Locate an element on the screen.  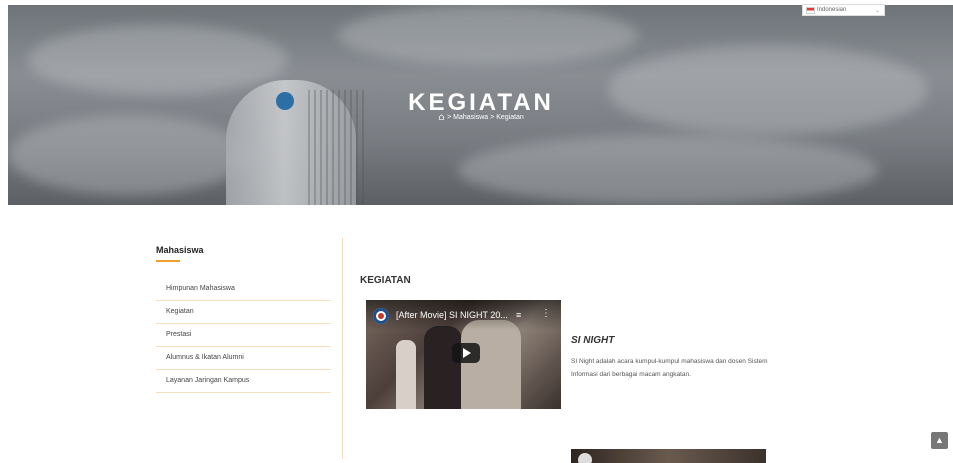
sidebar-item-layanan-jaringan: Layanan Jaringan Kampus is located at coordinates (243, 381).